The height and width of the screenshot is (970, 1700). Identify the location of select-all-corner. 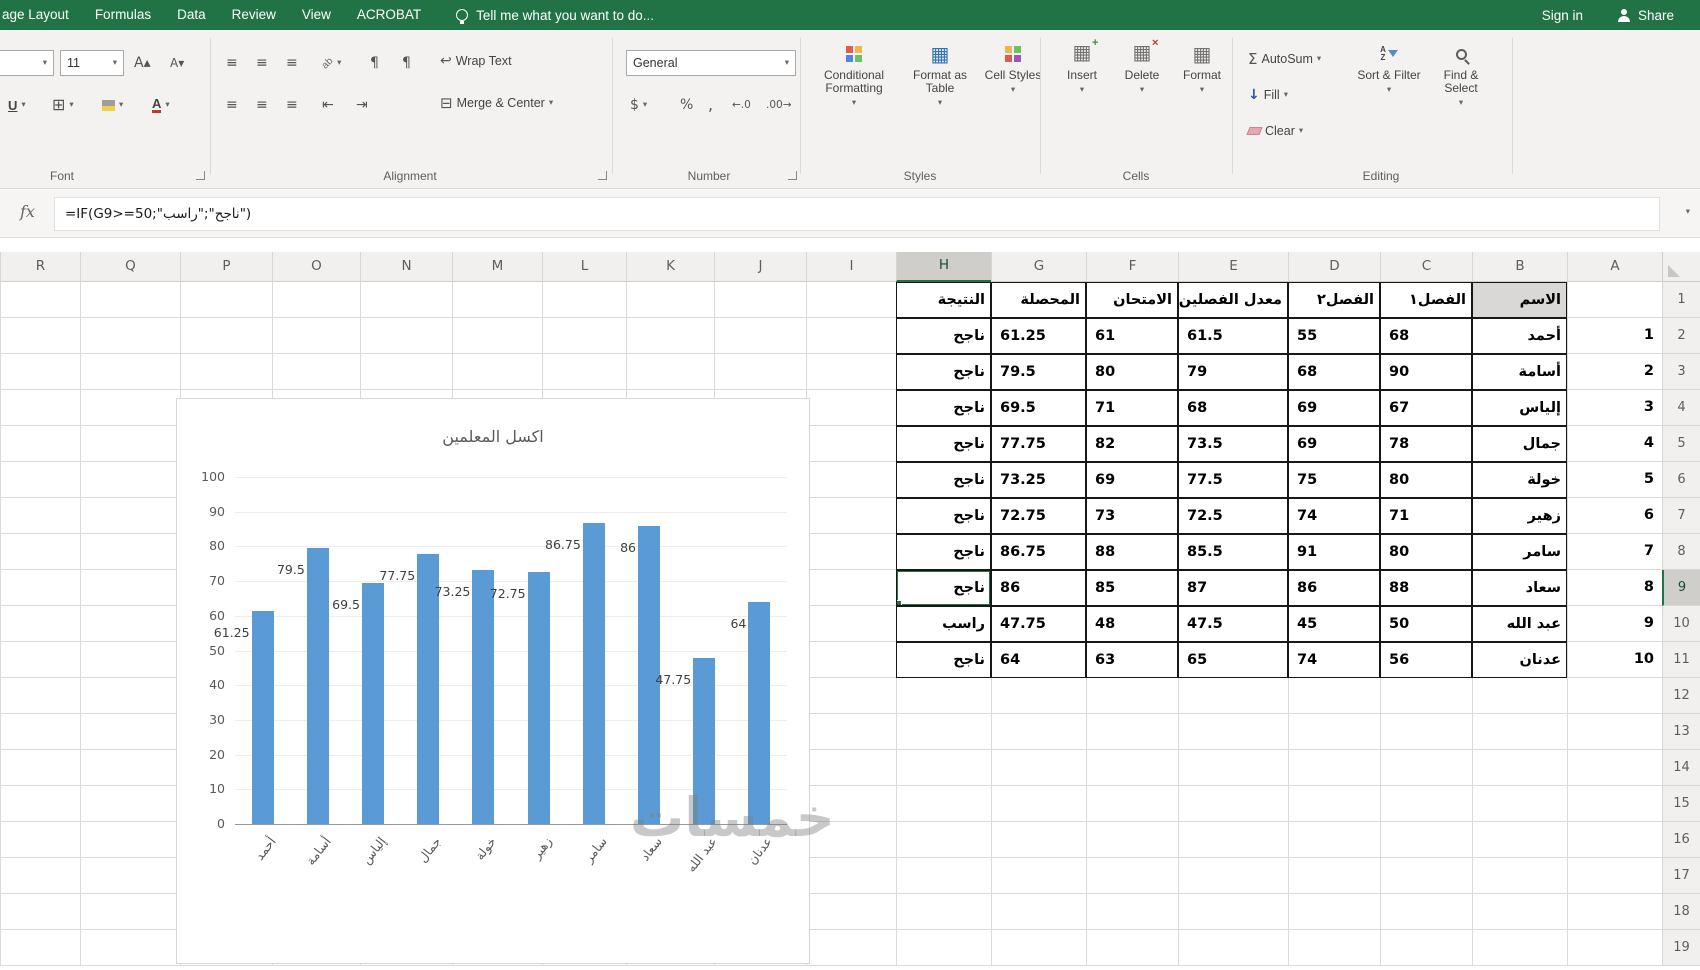
(1681, 267).